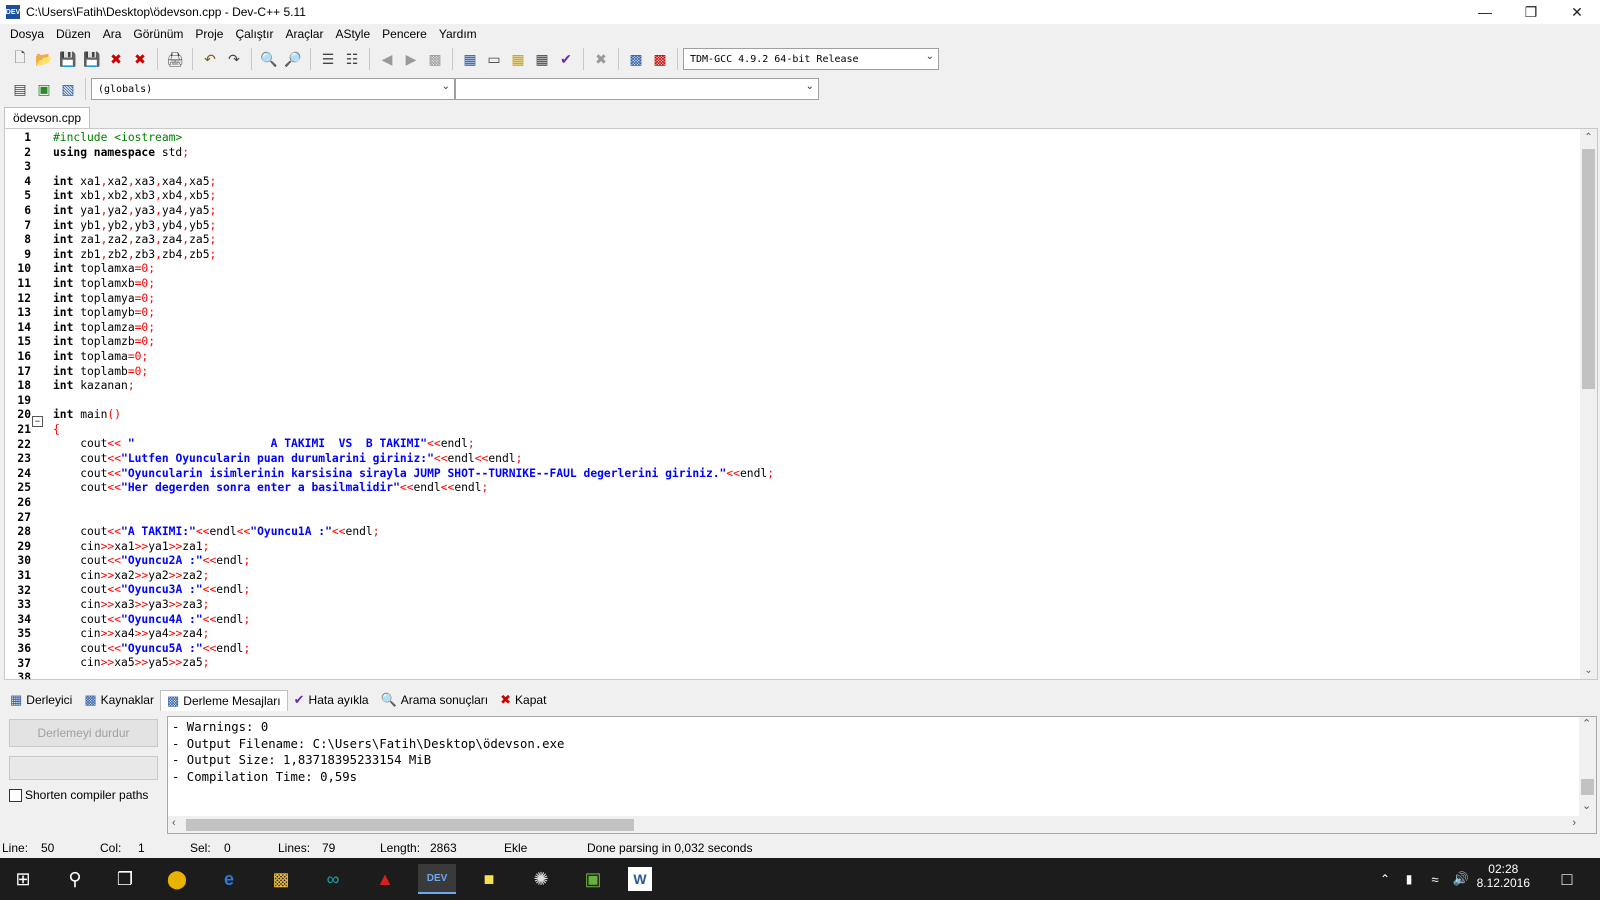 This screenshot has height=900, width=1600. What do you see at coordinates (1587, 775) in the screenshot?
I see `output-vscrollbar: ⌃ ⌄` at bounding box center [1587, 775].